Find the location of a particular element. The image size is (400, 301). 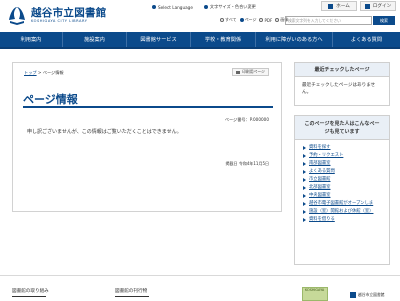

related-link: 市立図書館 is located at coordinates (346, 180).